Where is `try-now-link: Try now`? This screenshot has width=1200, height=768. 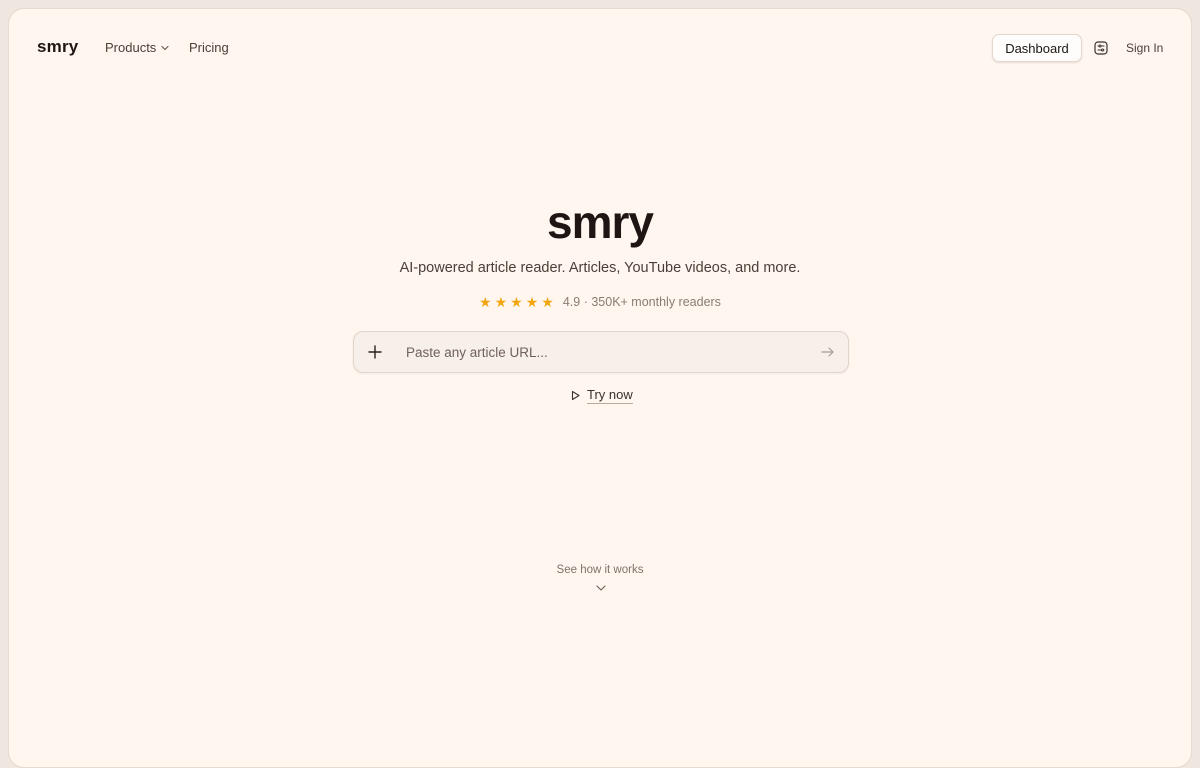
try-now-link: Try now is located at coordinates (601, 395).